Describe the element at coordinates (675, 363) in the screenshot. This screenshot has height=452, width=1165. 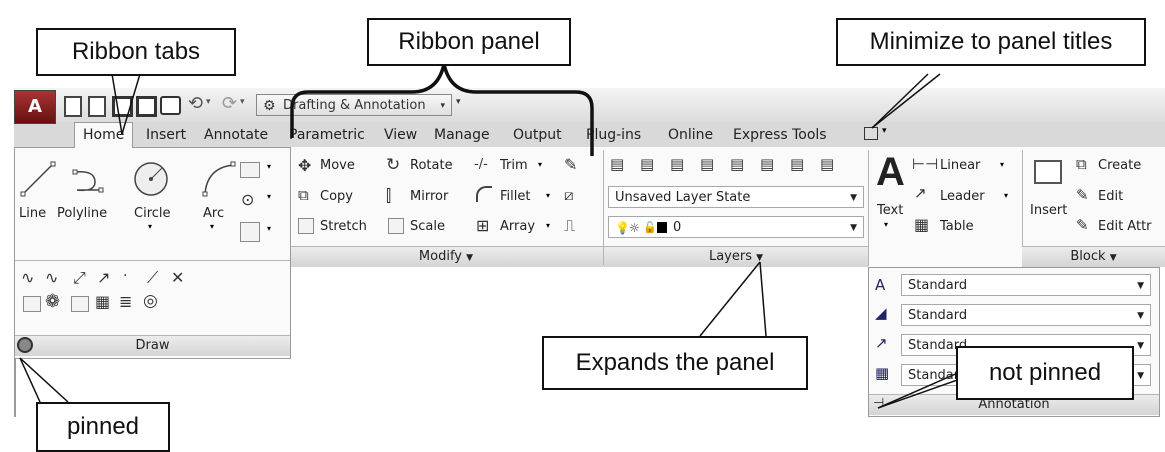
I see `callout-expands-panel: Expands the panel` at that location.